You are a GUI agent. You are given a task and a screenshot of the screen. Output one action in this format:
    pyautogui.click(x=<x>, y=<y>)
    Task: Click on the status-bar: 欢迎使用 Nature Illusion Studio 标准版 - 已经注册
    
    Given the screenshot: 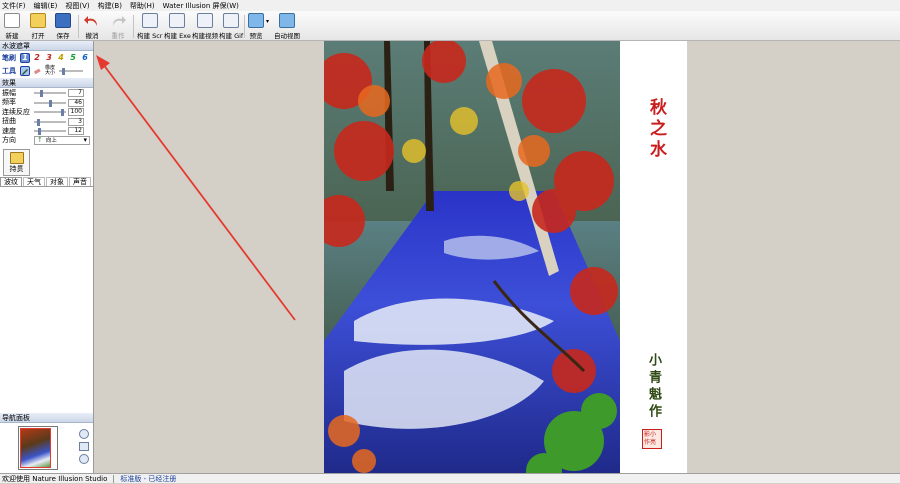 What is the action you would take?
    pyautogui.click(x=450, y=478)
    